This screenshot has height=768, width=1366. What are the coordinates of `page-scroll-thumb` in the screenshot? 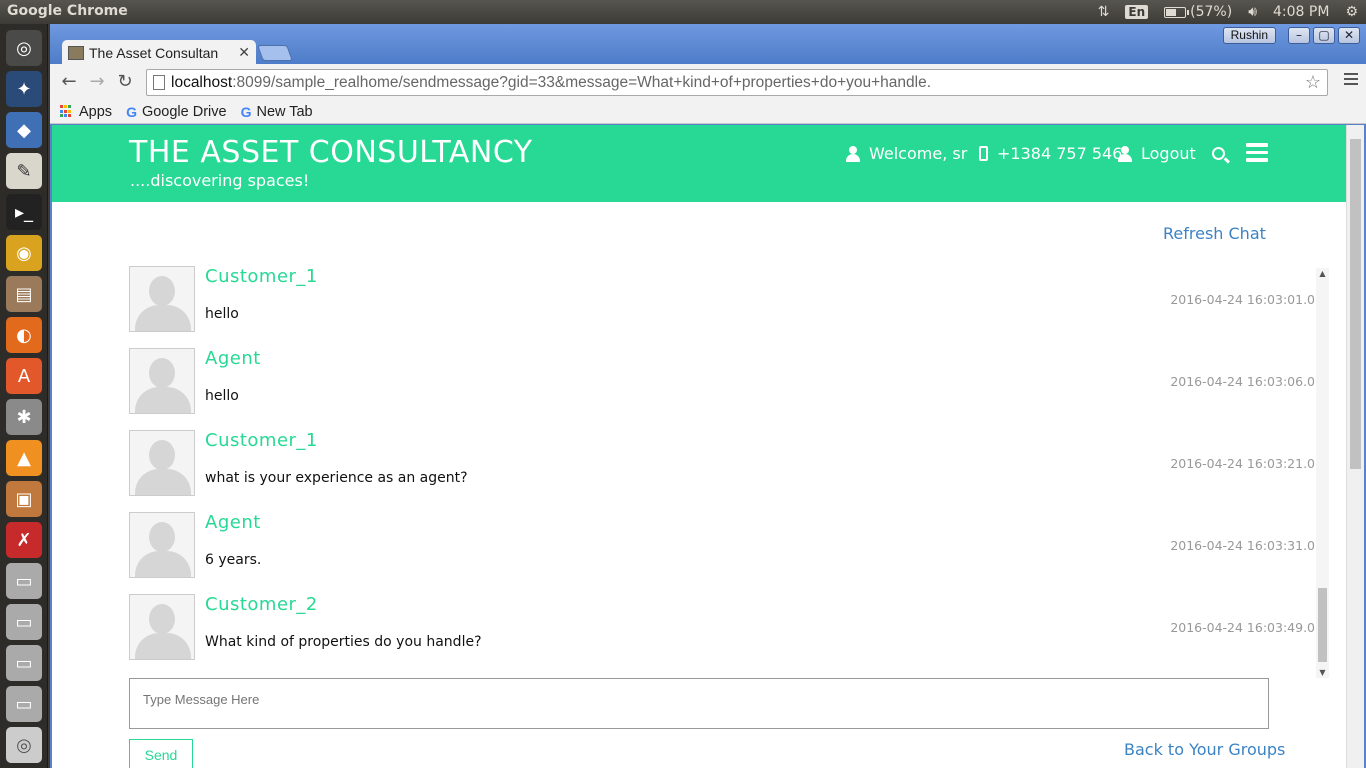 It's located at (1355, 304).